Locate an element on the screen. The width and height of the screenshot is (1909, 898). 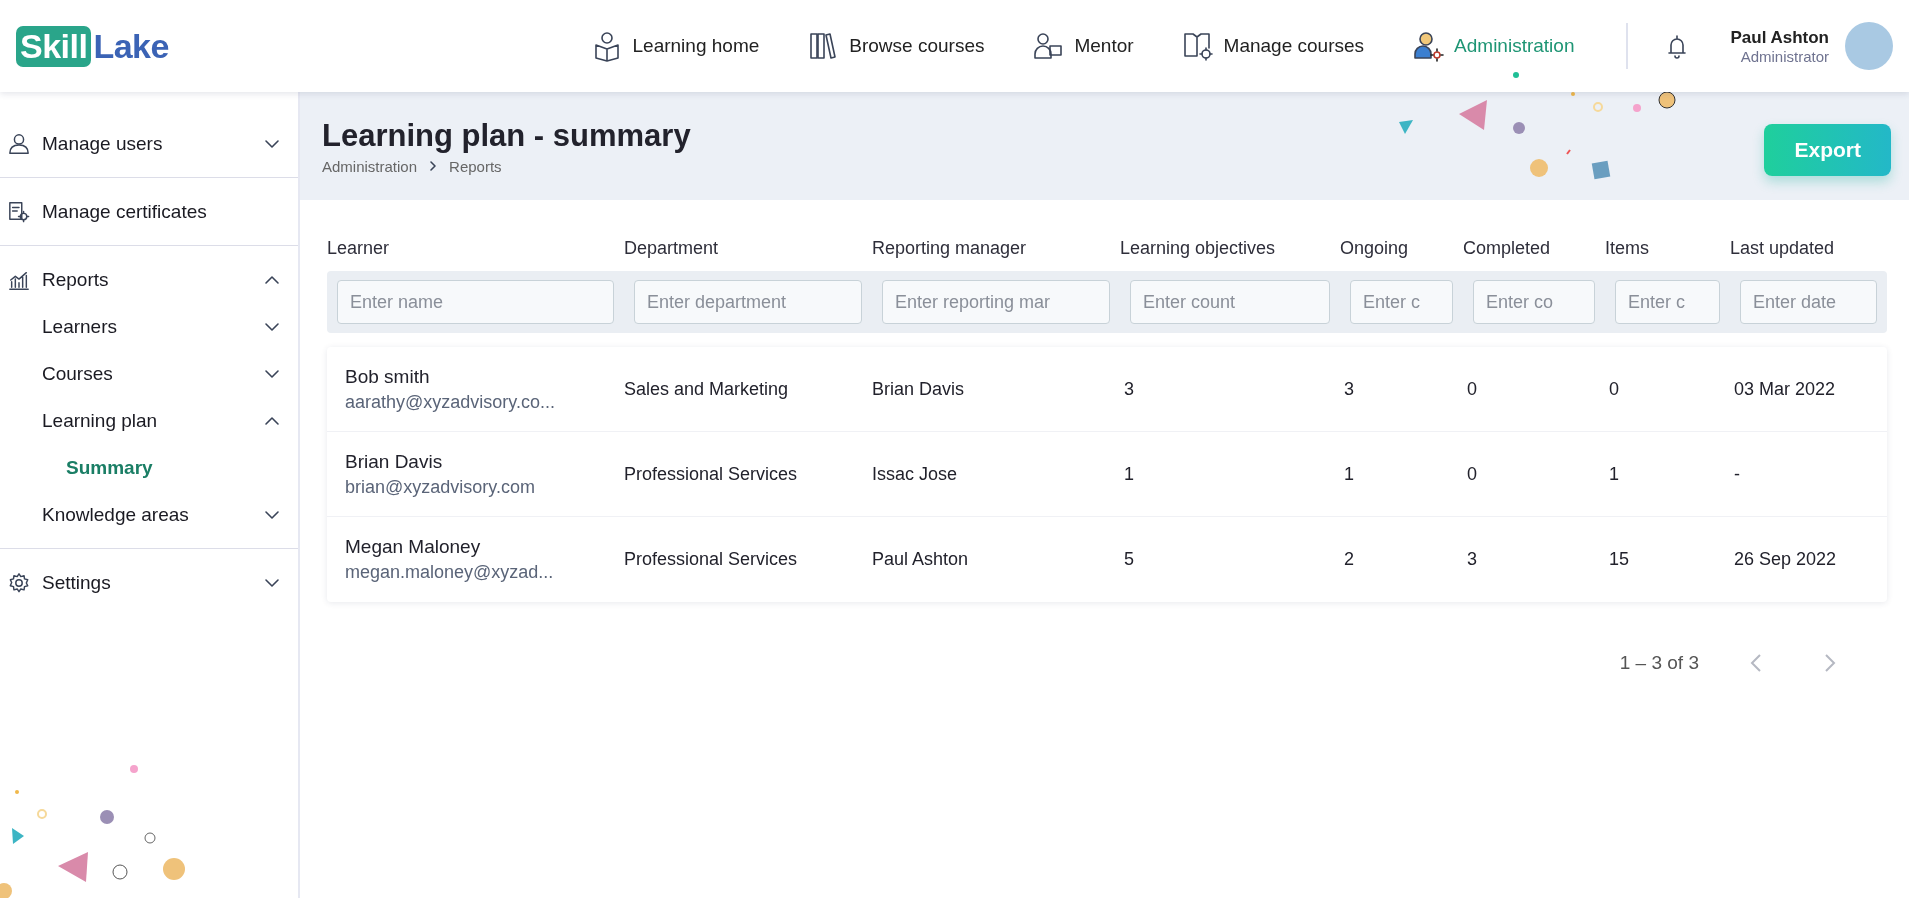
table-cell: Brian Davis is located at coordinates (918, 388).